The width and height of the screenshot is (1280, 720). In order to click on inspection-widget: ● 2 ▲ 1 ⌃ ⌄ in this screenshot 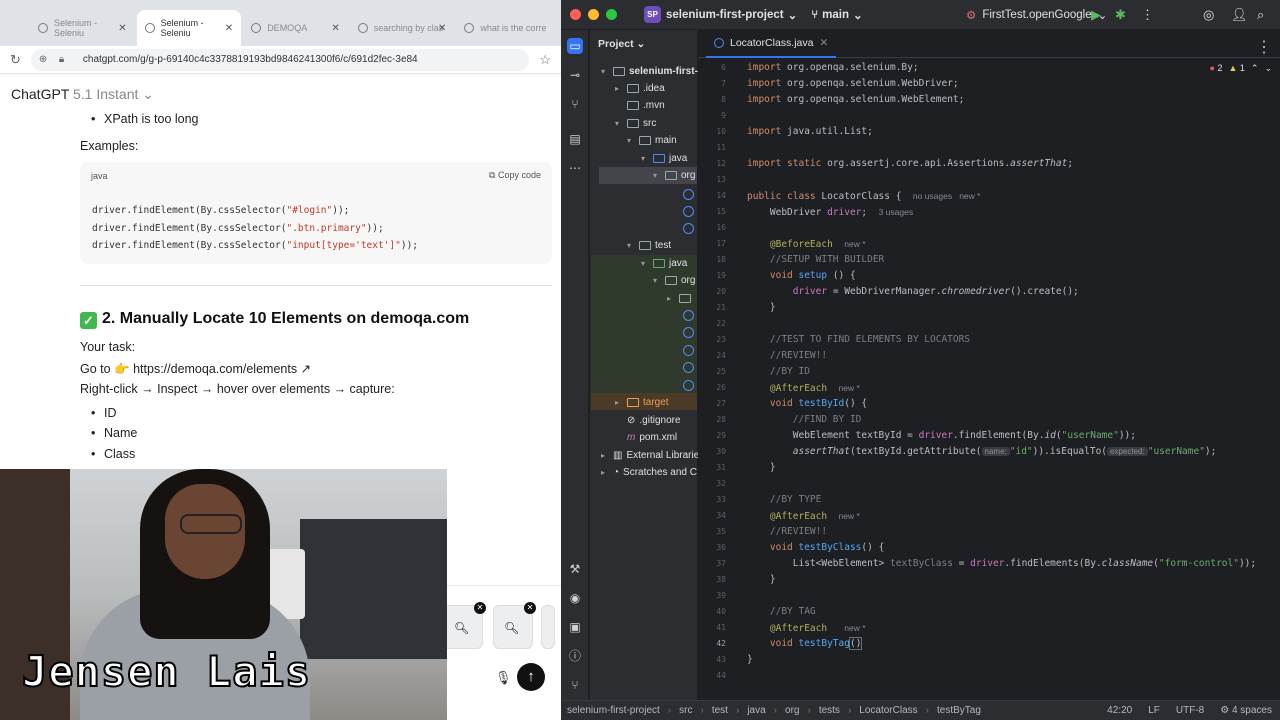, I will do `click(1240, 68)`.